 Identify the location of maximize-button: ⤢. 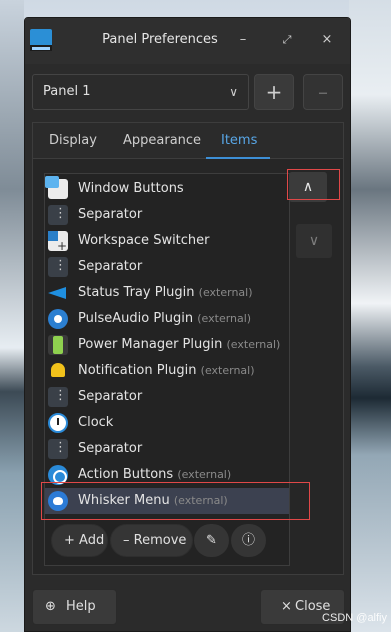
(287, 40).